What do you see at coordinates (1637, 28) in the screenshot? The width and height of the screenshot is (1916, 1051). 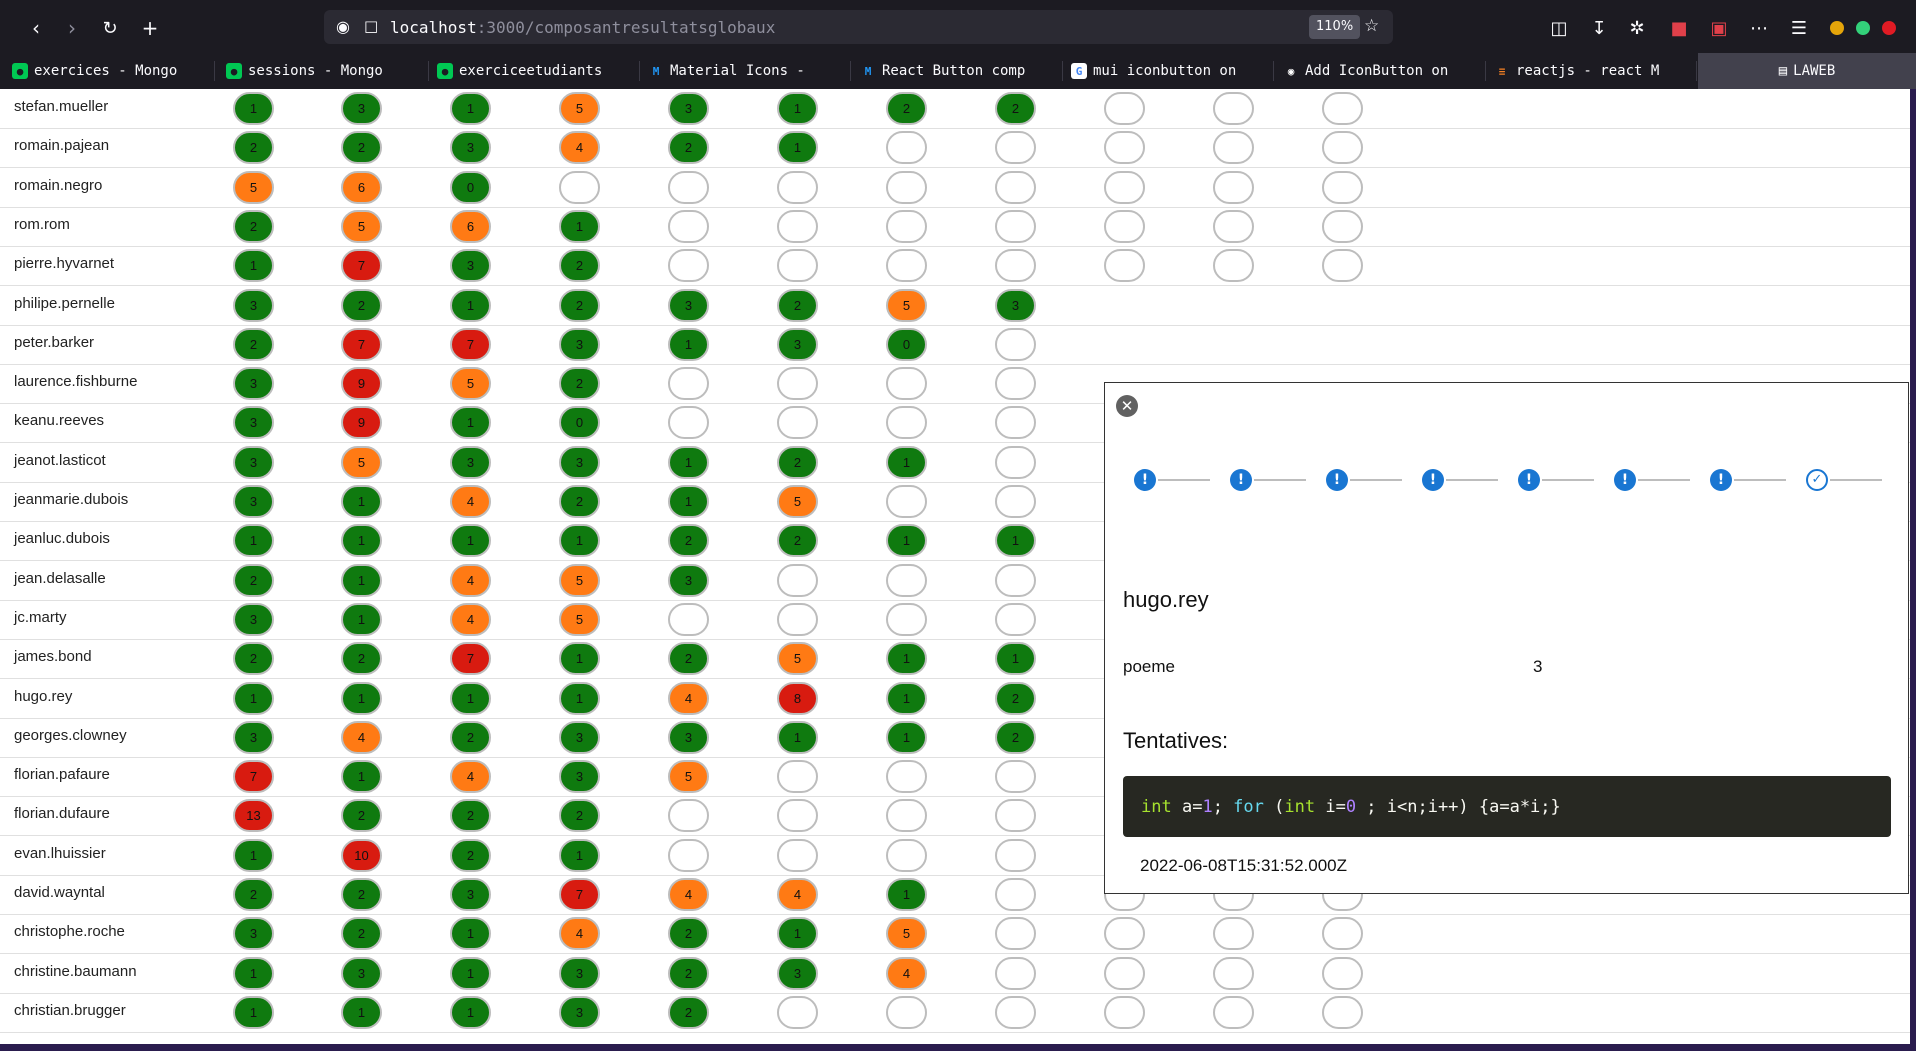 I see `extension-icon: ✲` at bounding box center [1637, 28].